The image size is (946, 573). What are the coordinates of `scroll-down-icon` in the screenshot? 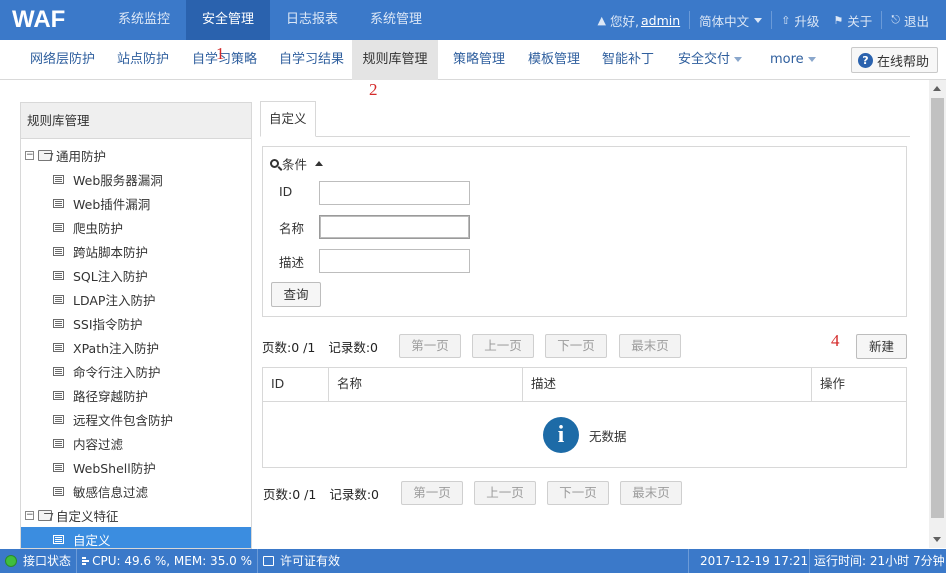 It's located at (937, 539).